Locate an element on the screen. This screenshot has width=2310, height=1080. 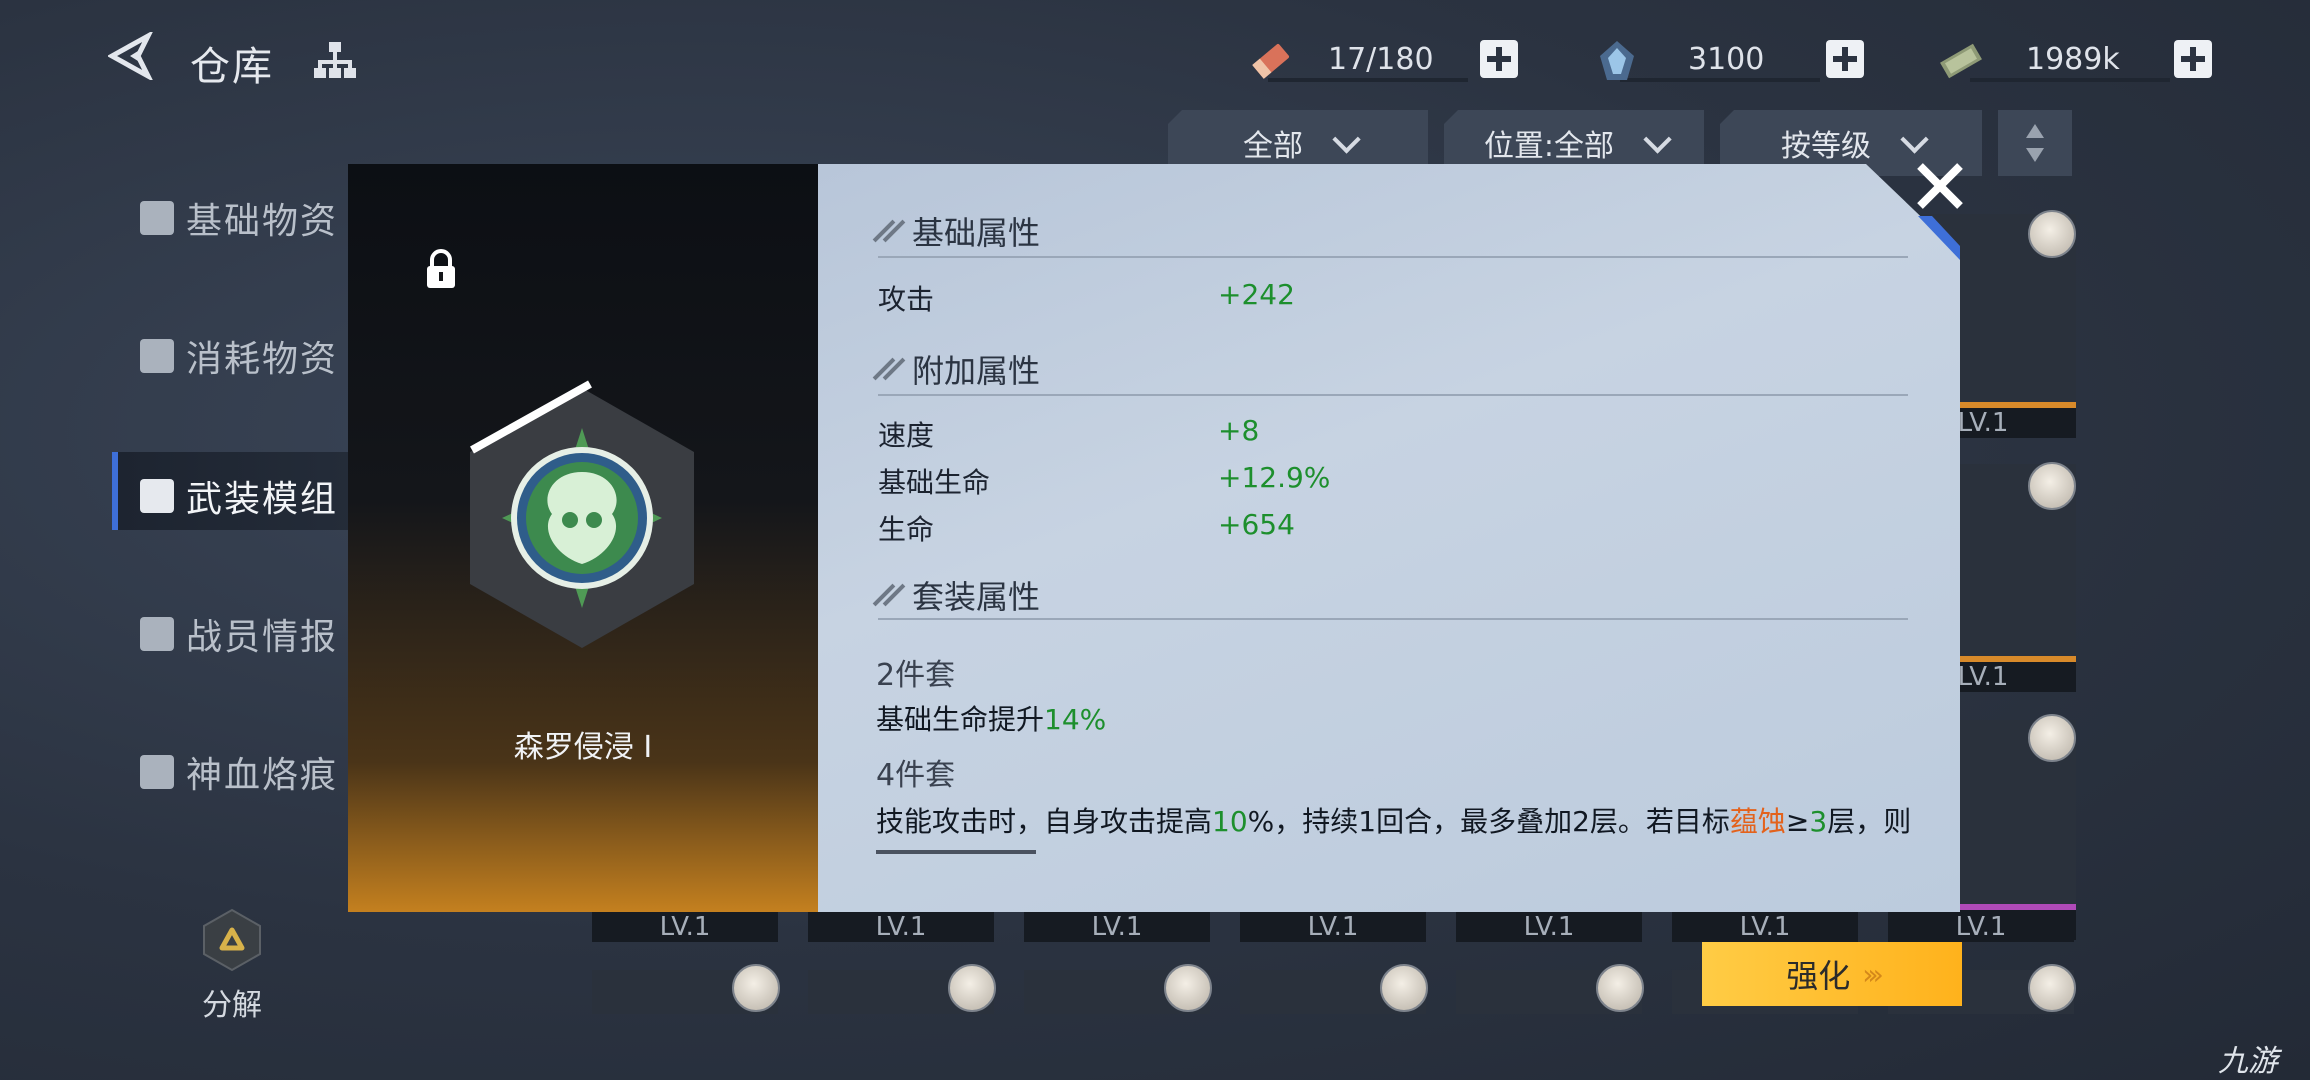
crystal-icon is located at coordinates (1617, 60).